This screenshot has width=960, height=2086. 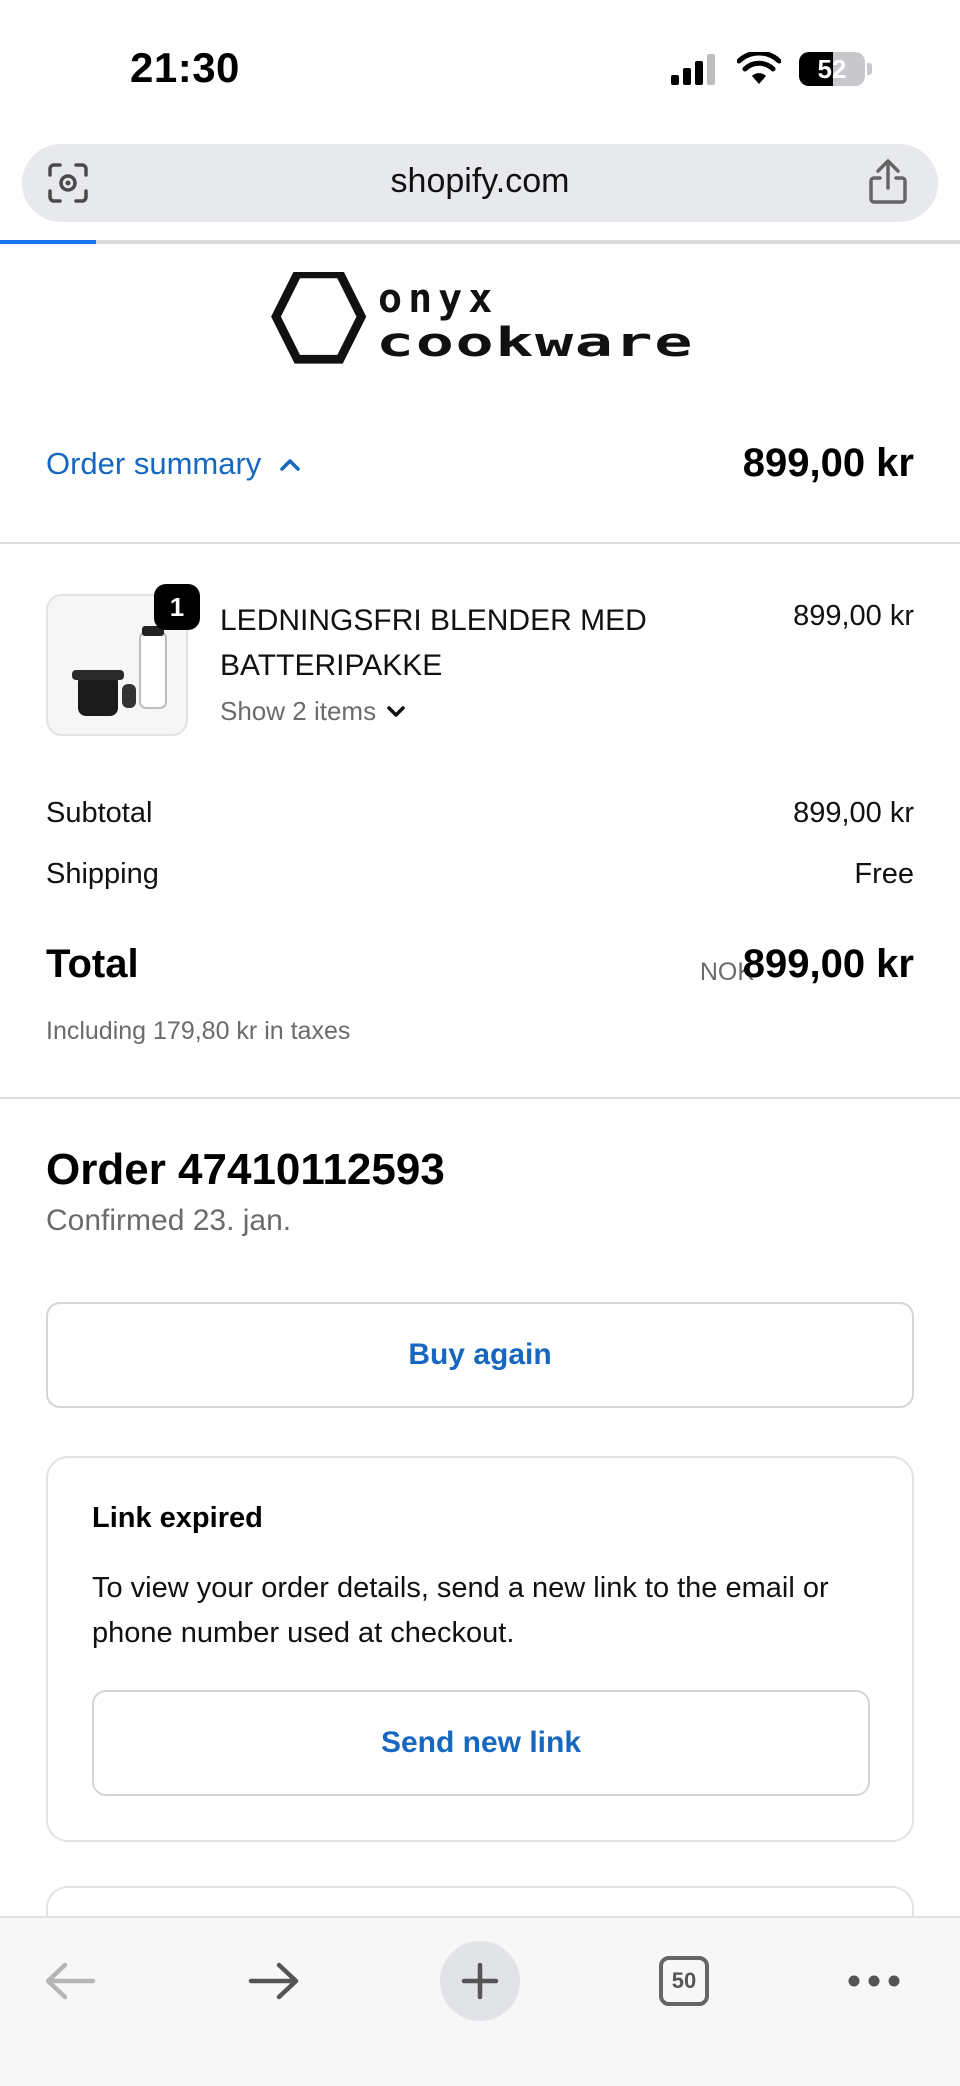 I want to click on back-arrow-icon, so click(x=70, y=1981).